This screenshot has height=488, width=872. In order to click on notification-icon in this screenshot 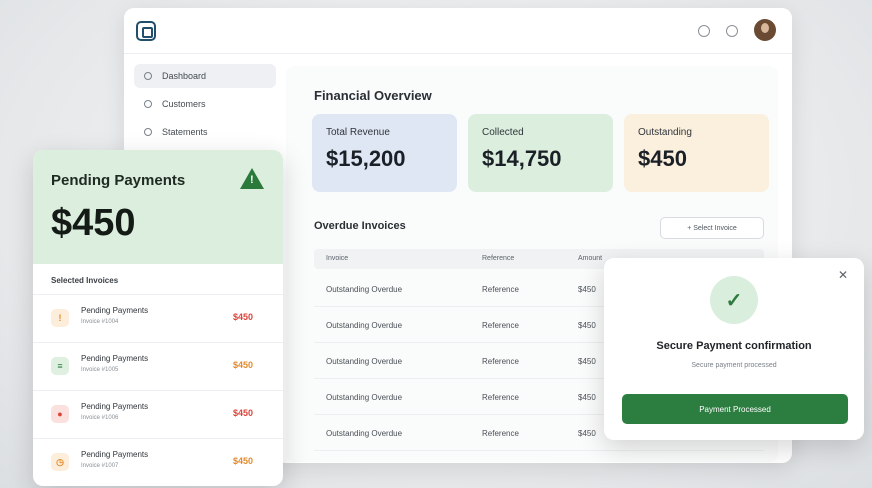, I will do `click(732, 31)`.